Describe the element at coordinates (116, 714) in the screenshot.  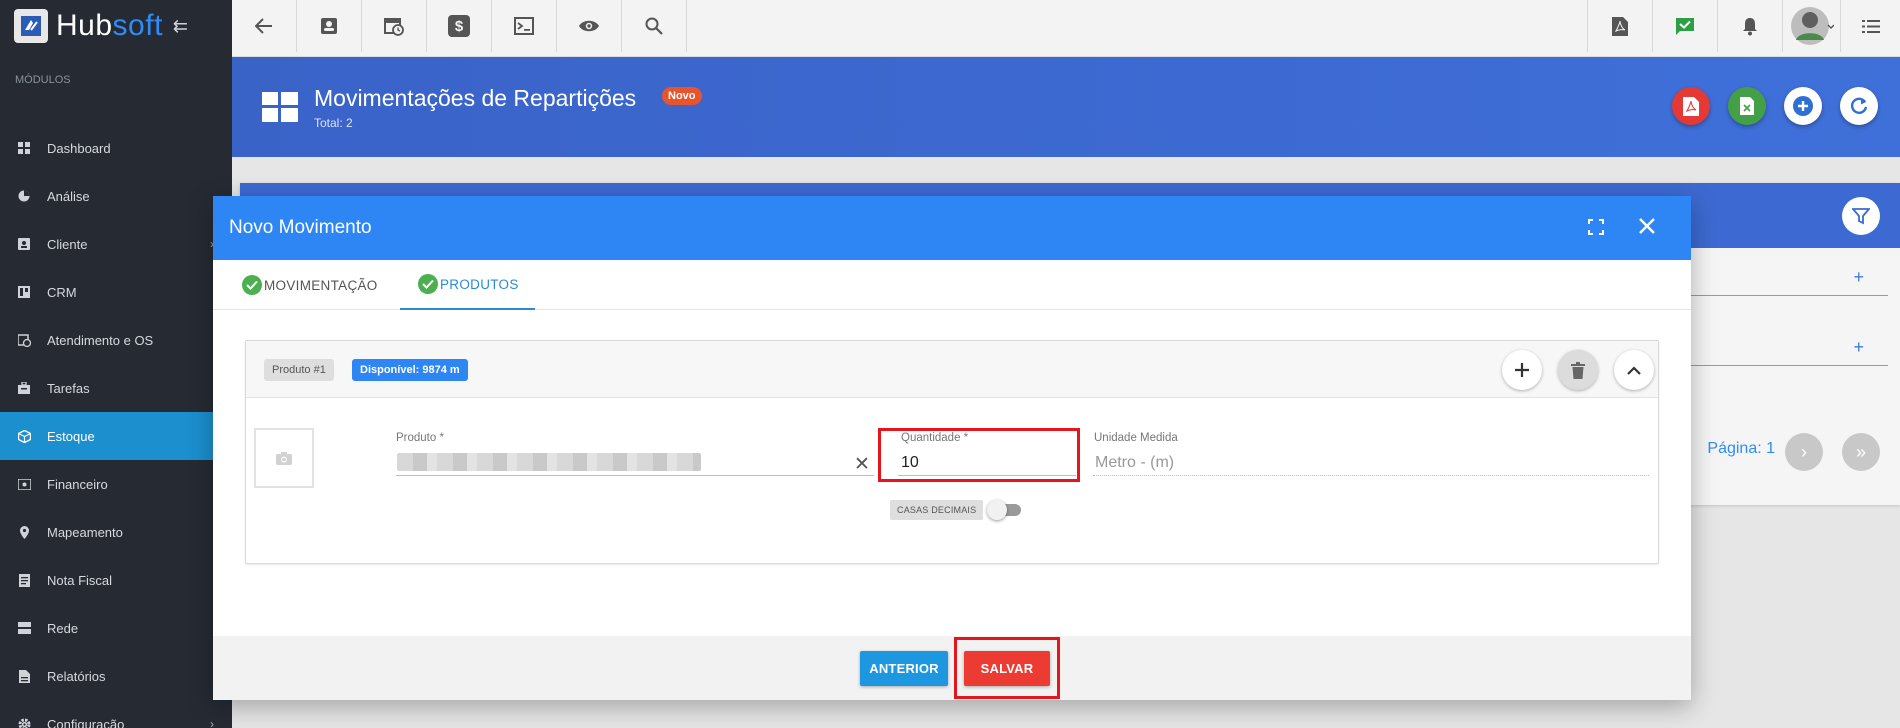
I see `sidebar-item-configuracao: Configuração ›` at that location.